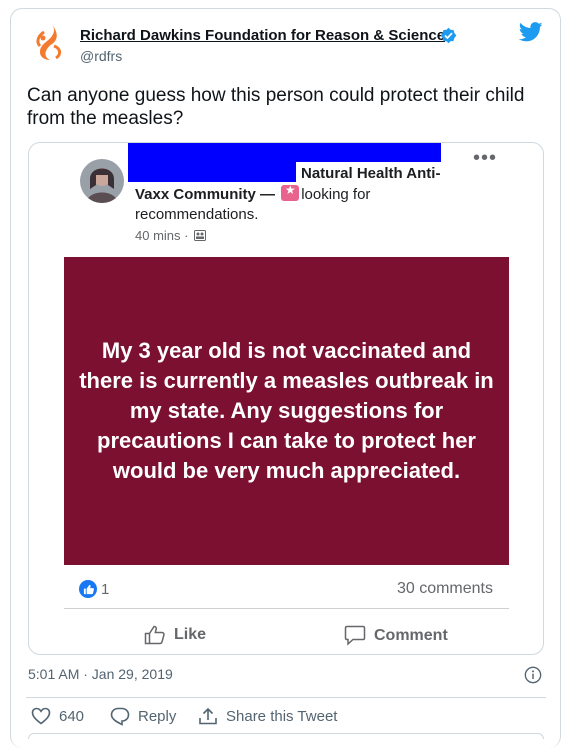 This screenshot has width=572, height=748. I want to click on like-count: 640, so click(72, 716).